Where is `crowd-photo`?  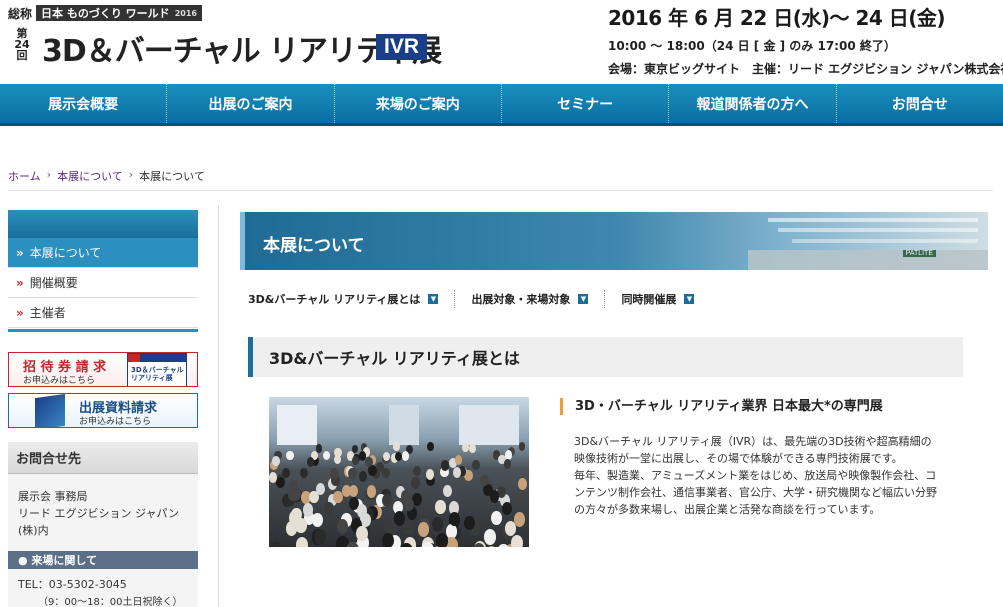
crowd-photo is located at coordinates (399, 472).